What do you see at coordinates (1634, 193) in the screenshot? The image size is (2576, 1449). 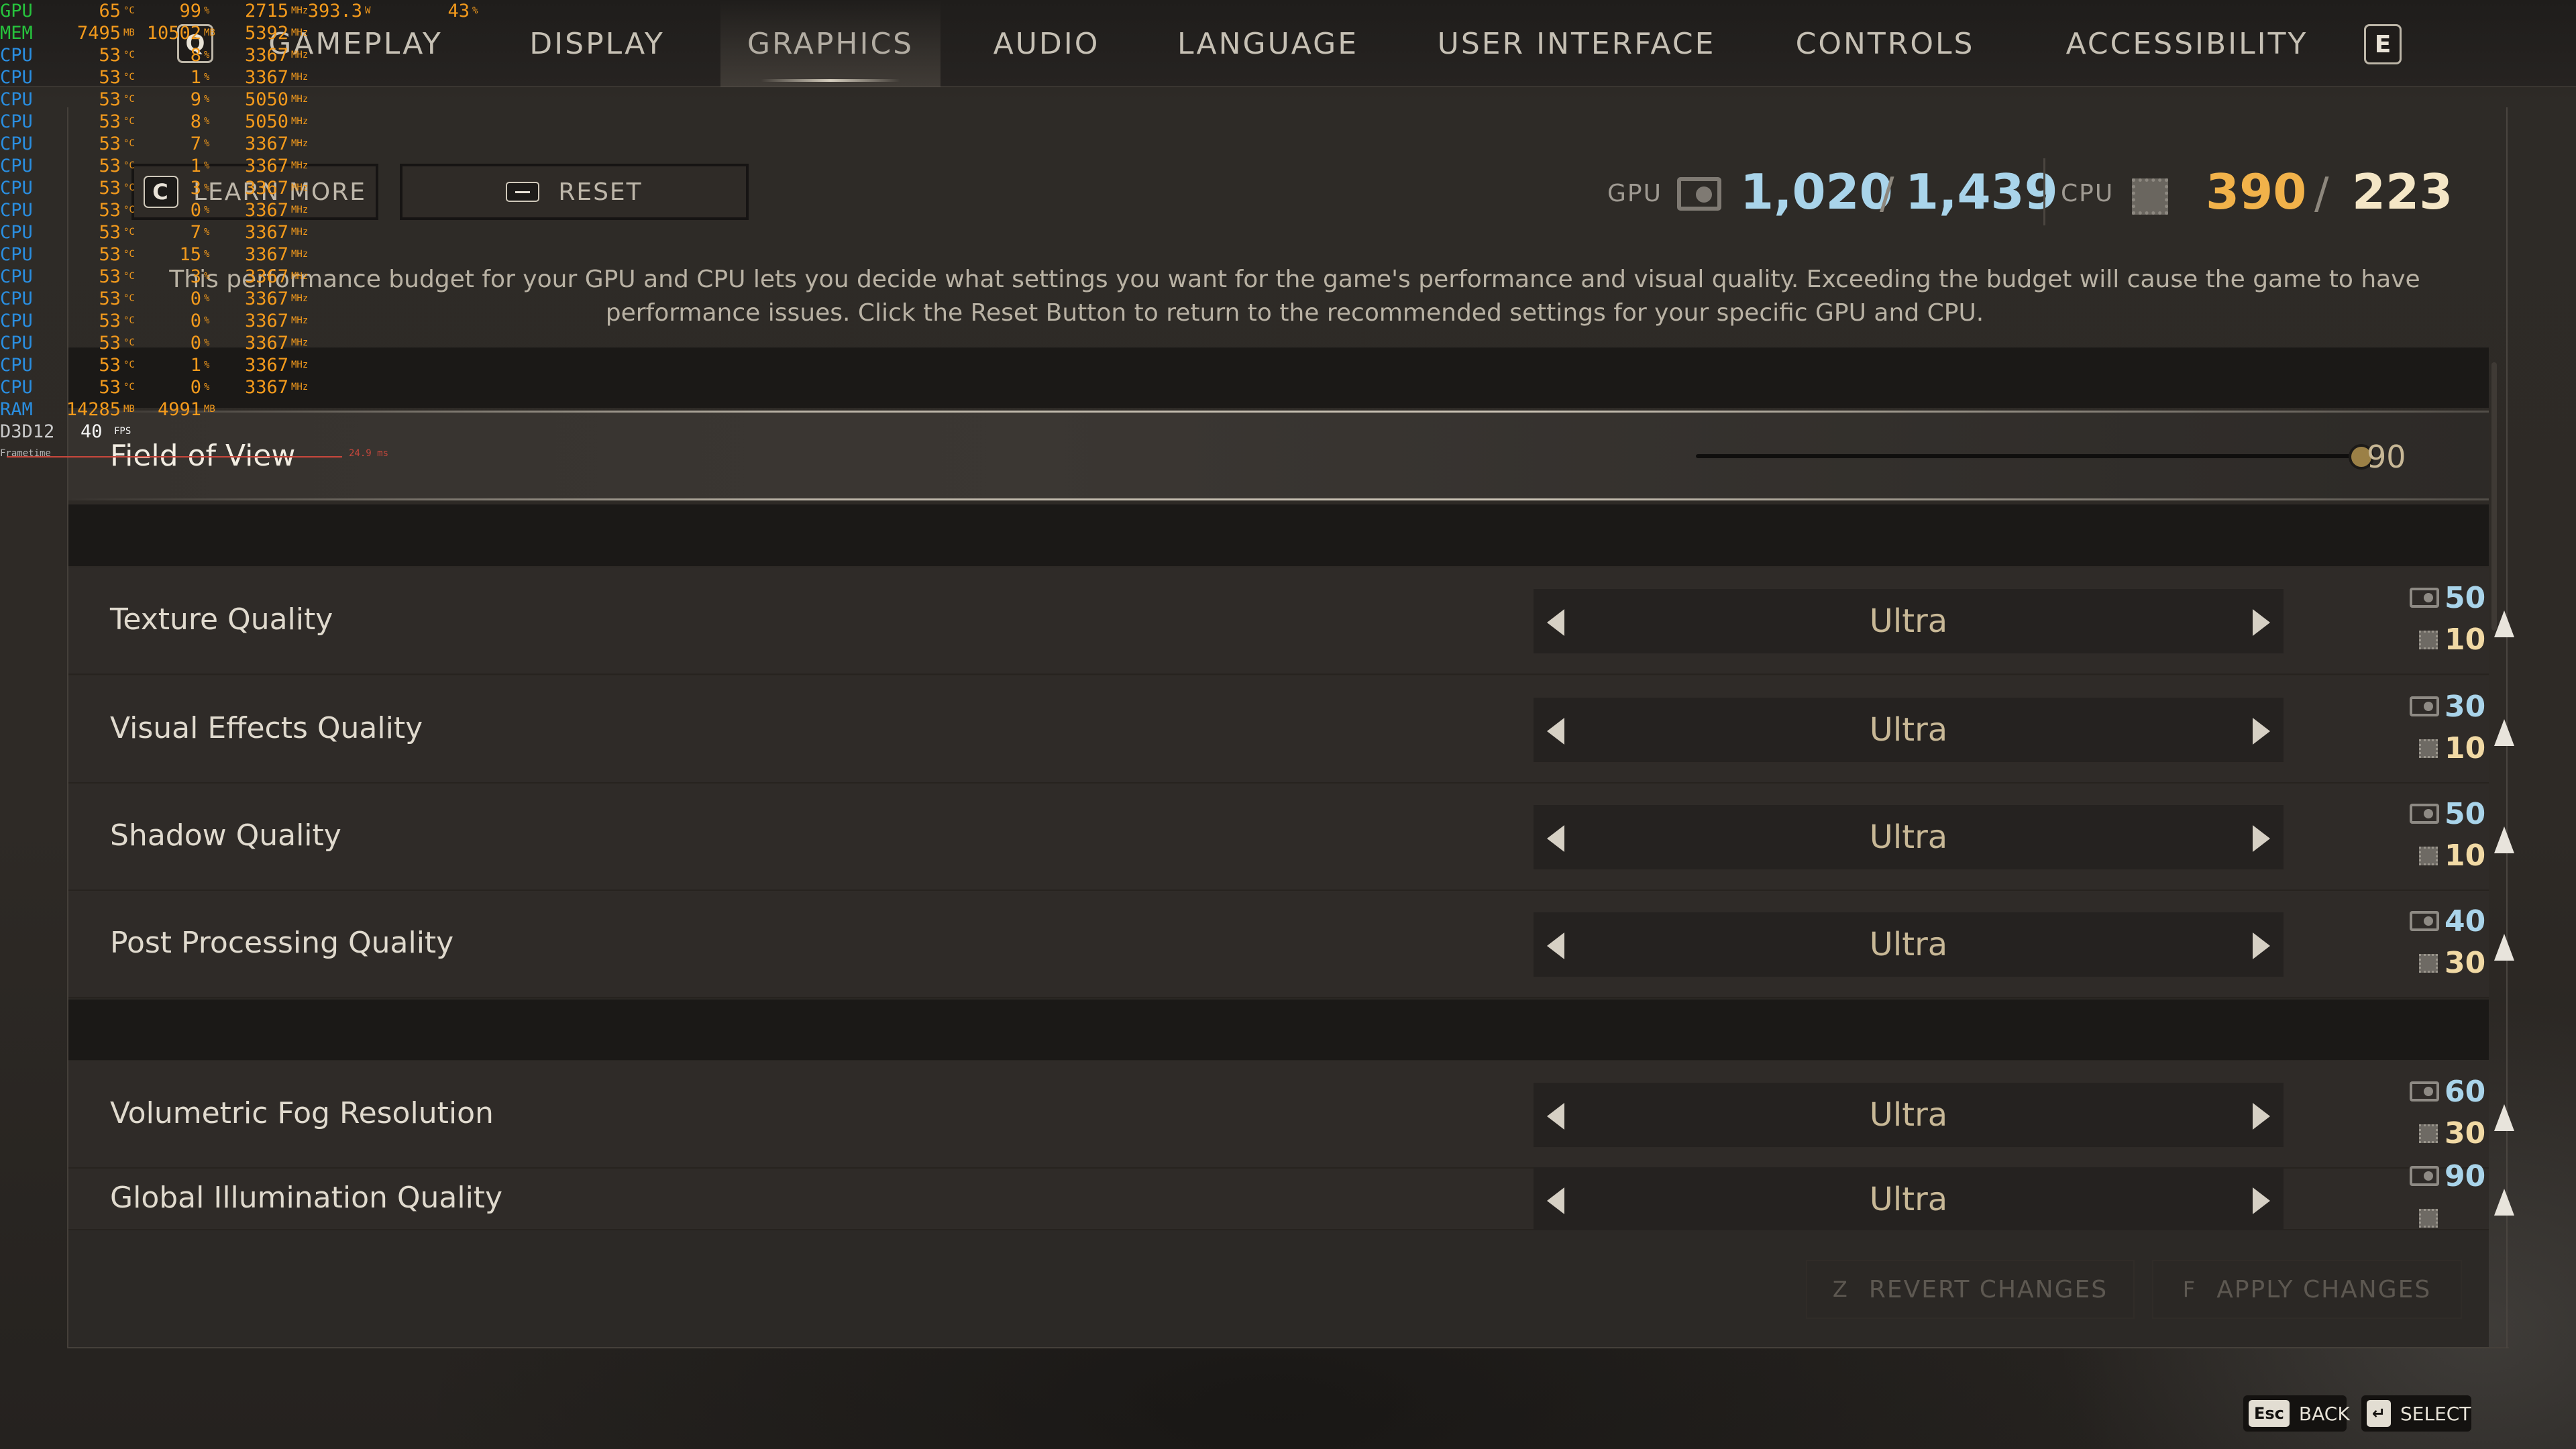 I see `gpu-budget-label: GPU` at bounding box center [1634, 193].